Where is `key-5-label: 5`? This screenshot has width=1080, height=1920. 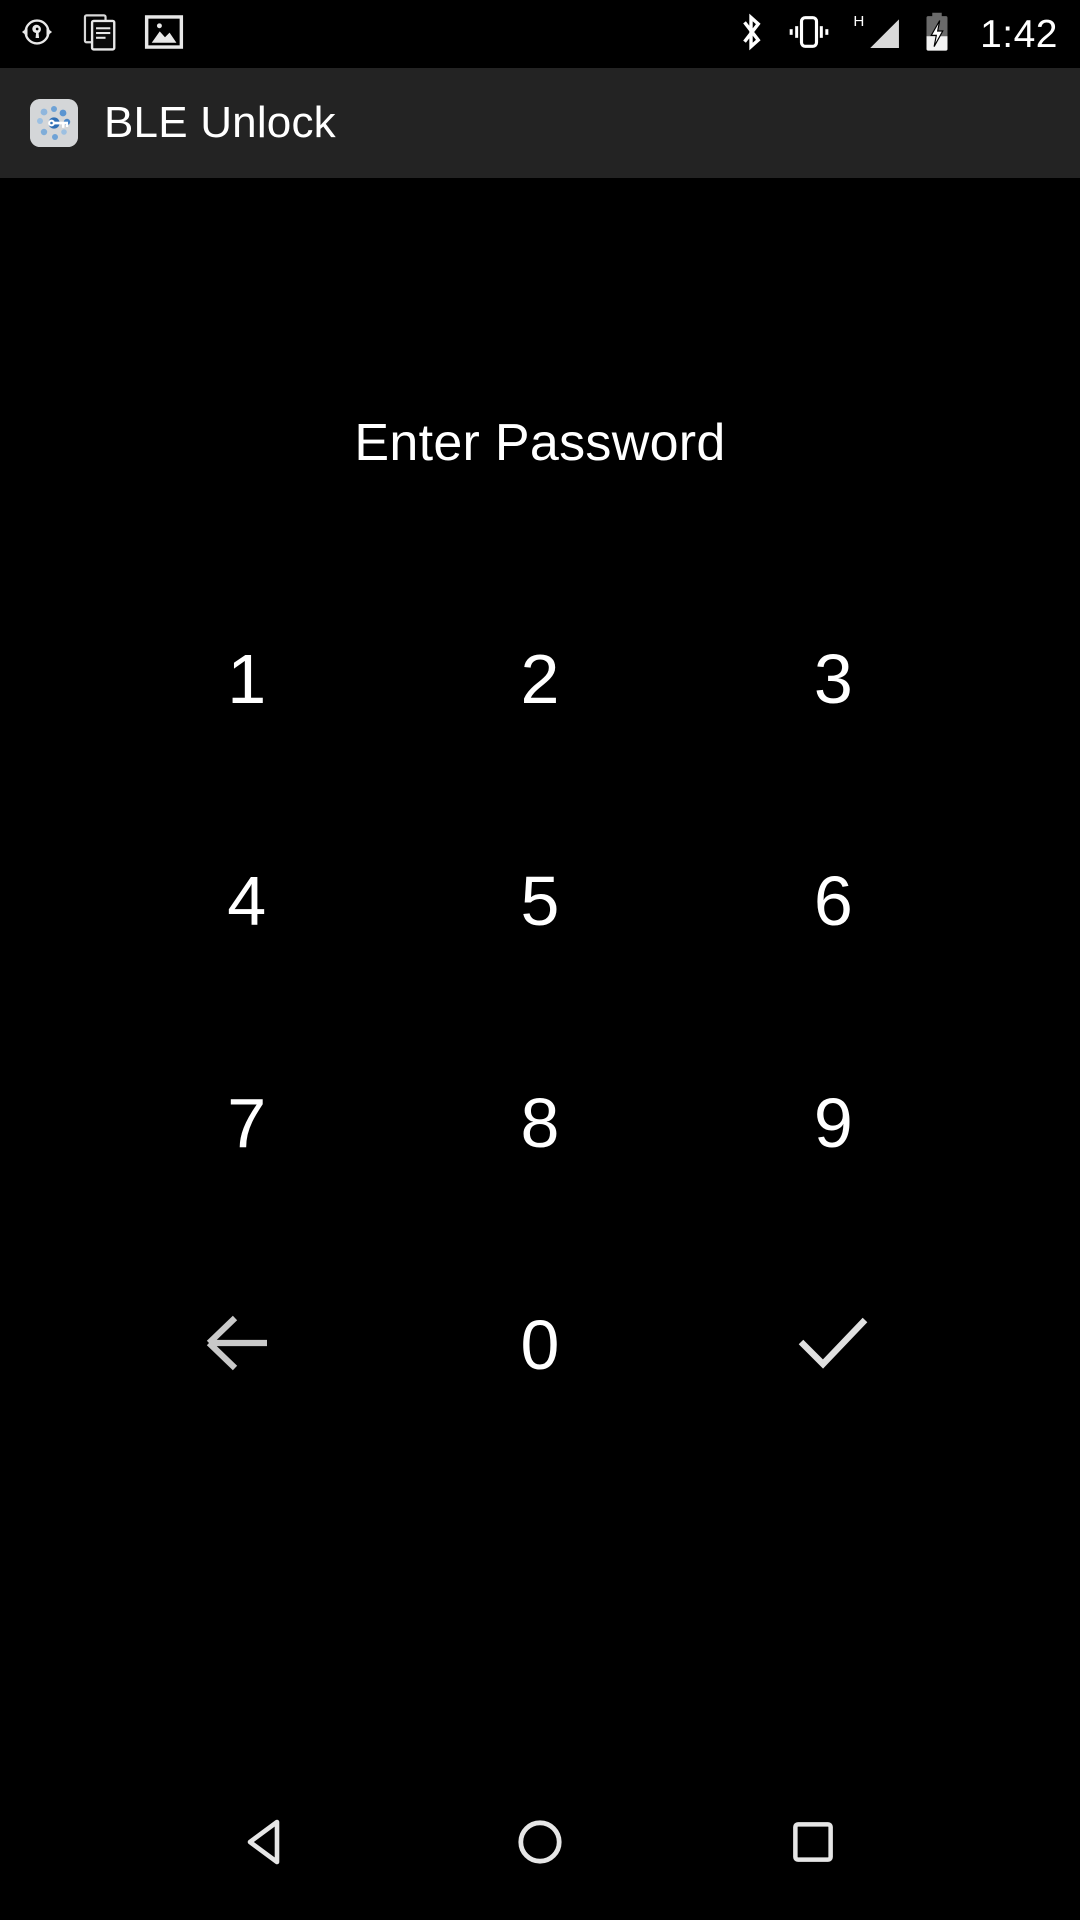 key-5-label: 5 is located at coordinates (540, 901).